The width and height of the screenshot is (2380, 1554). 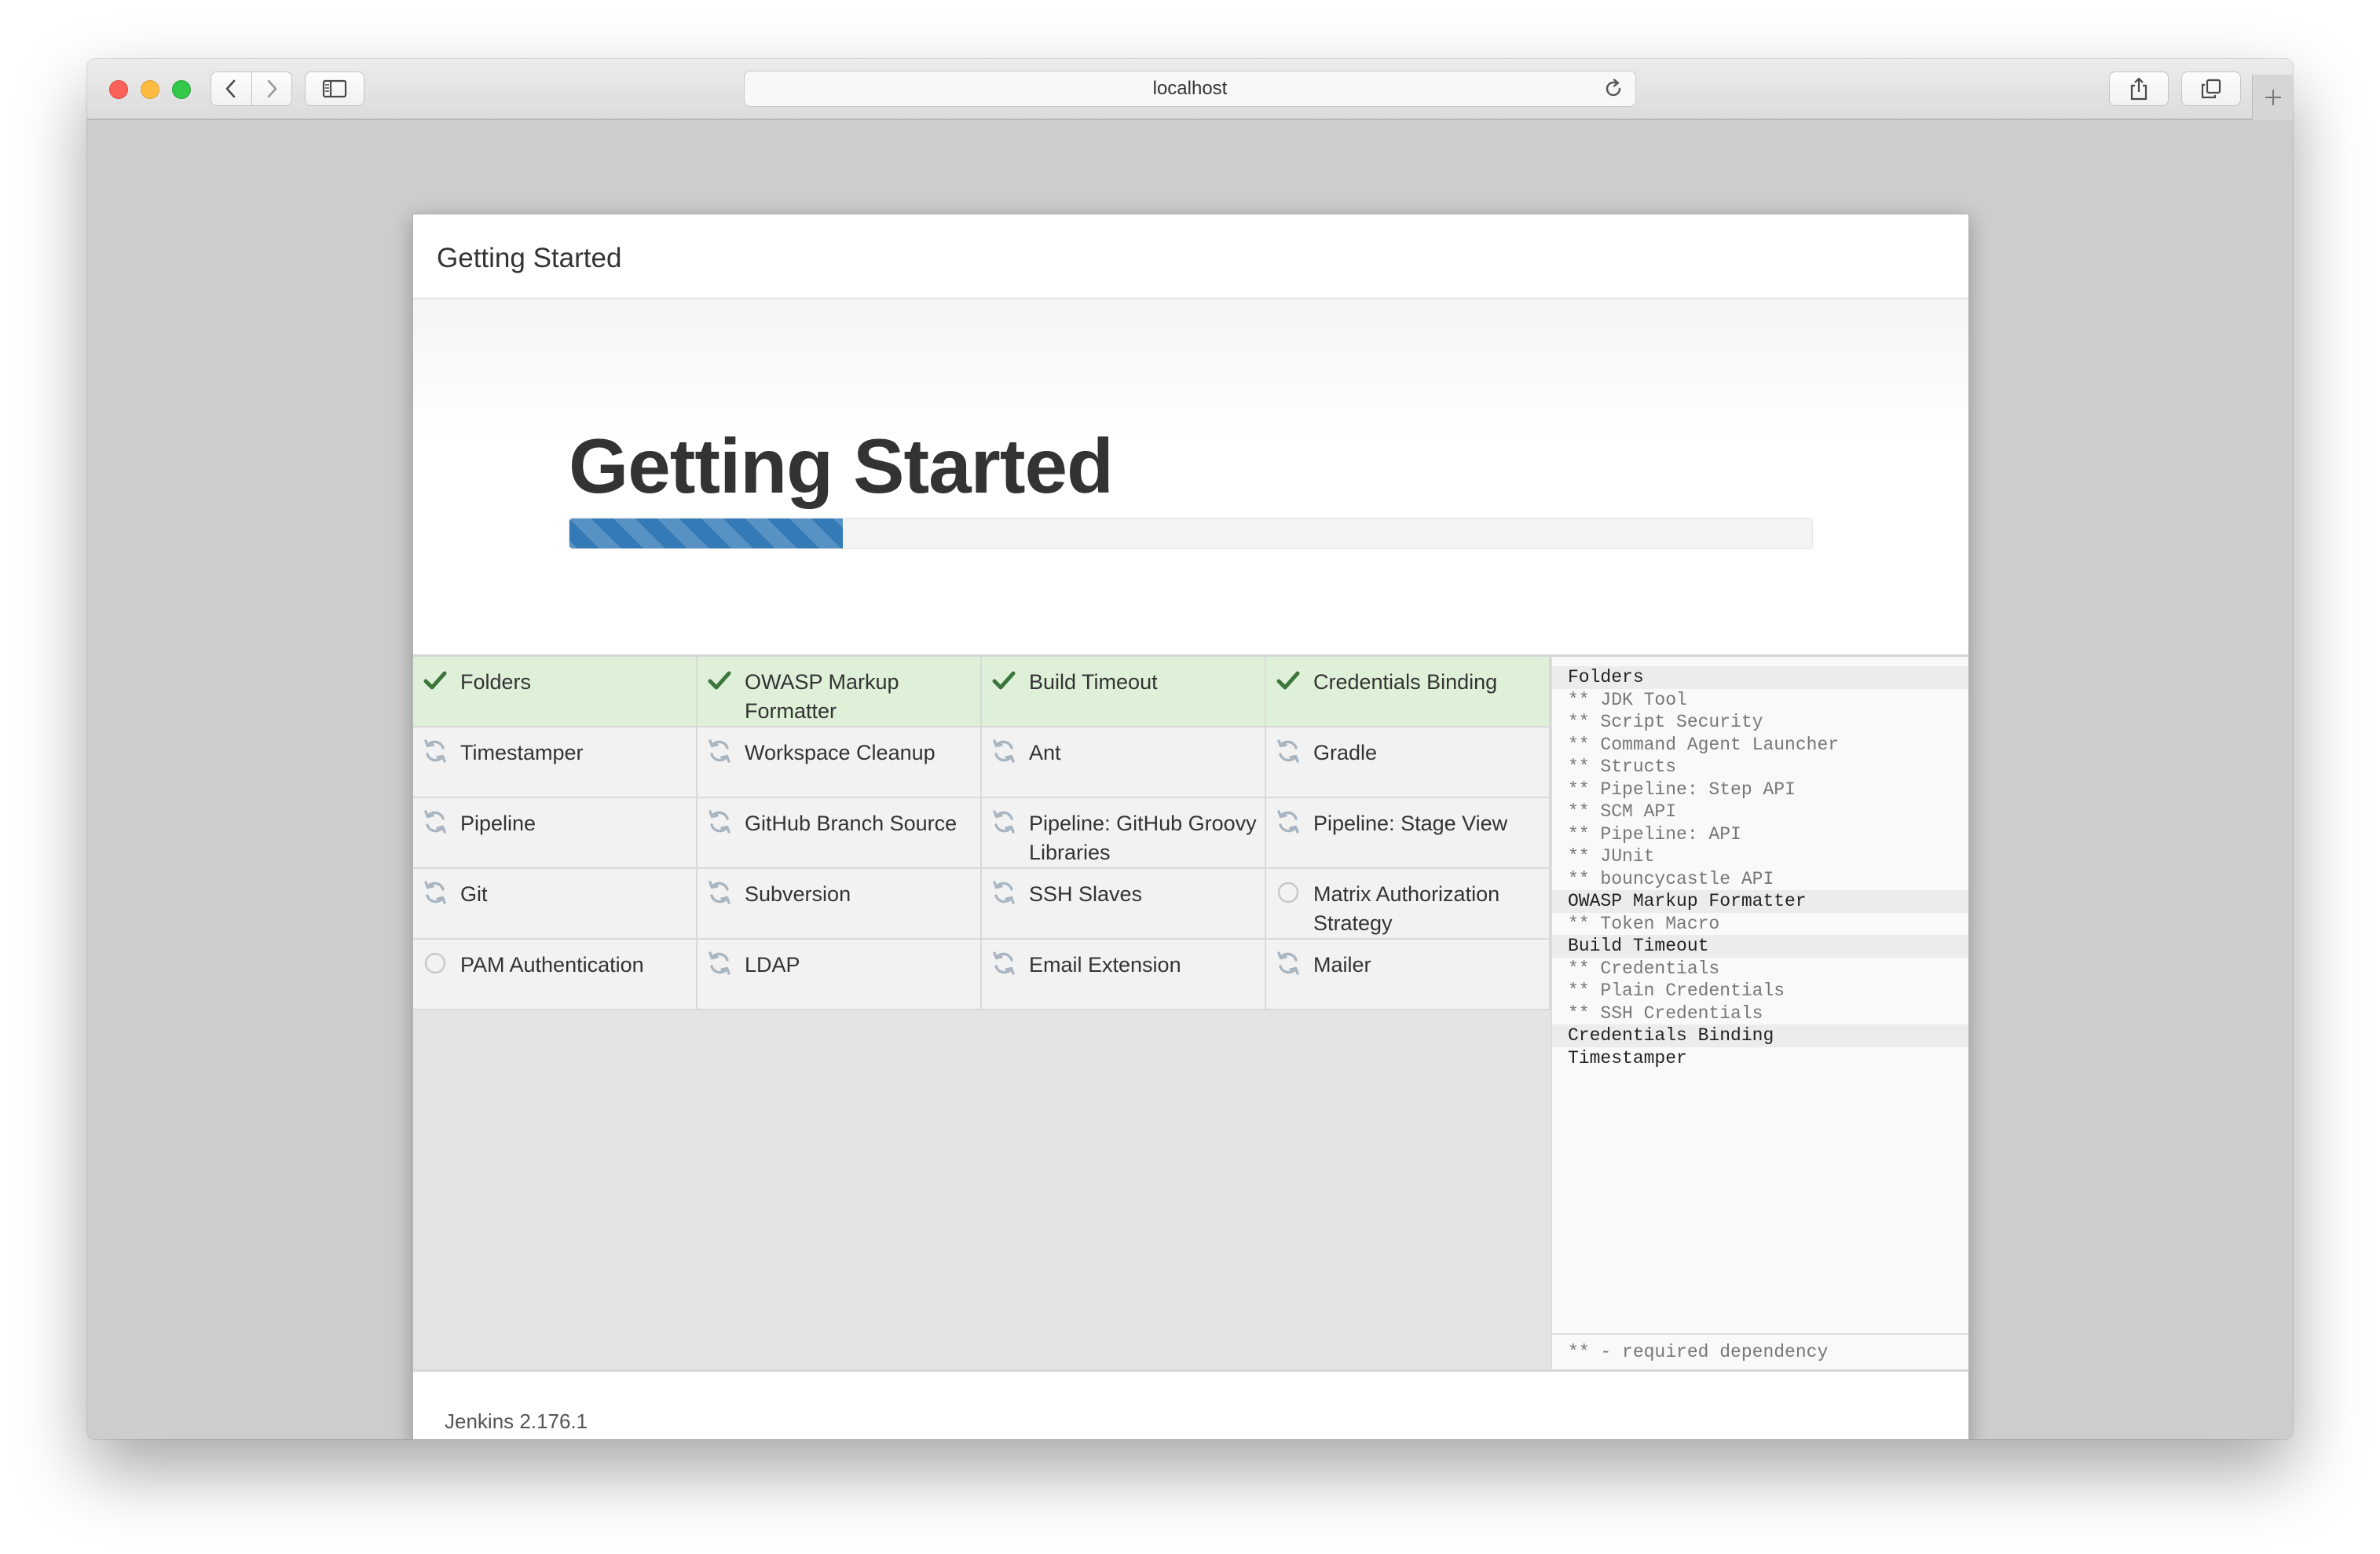 What do you see at coordinates (1190, 476) in the screenshot?
I see `hero-section: Getting Started` at bounding box center [1190, 476].